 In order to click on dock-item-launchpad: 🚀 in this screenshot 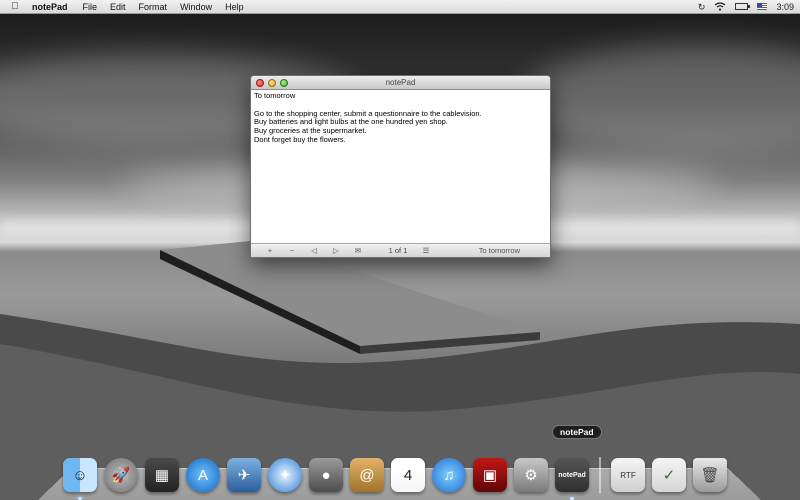, I will do `click(121, 475)`.